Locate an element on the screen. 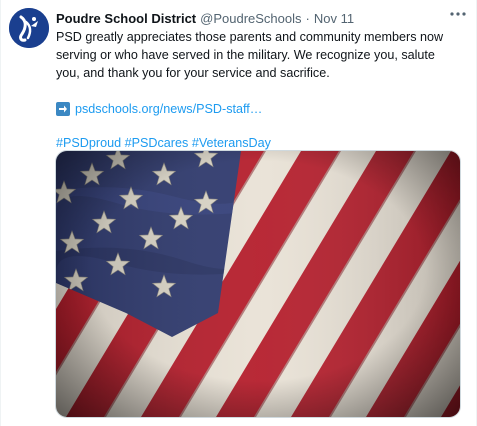  district-logo-icon is located at coordinates (29, 28).